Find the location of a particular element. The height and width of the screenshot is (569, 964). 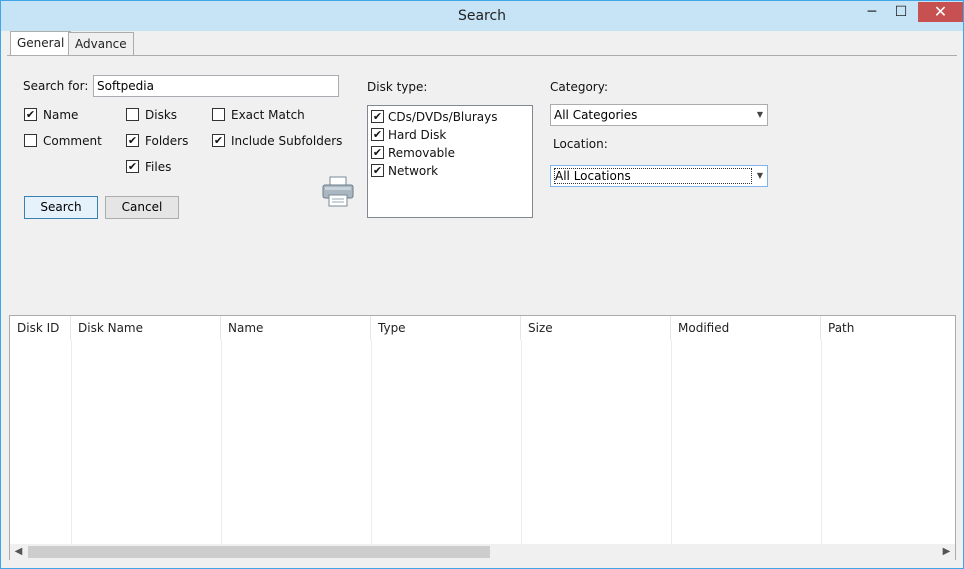

column-header-disk-id: Disk ID is located at coordinates (40, 328).